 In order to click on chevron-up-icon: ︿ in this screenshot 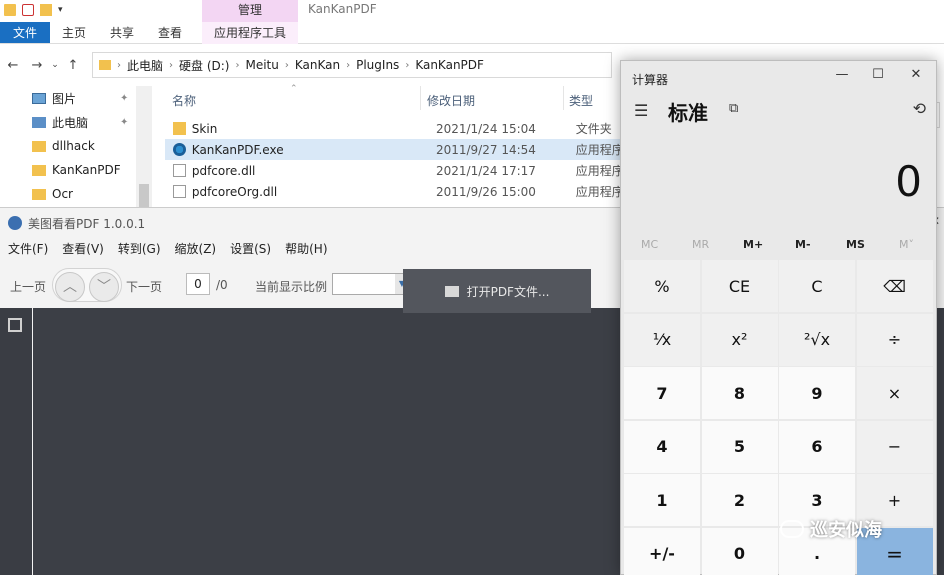, I will do `click(70, 287)`.